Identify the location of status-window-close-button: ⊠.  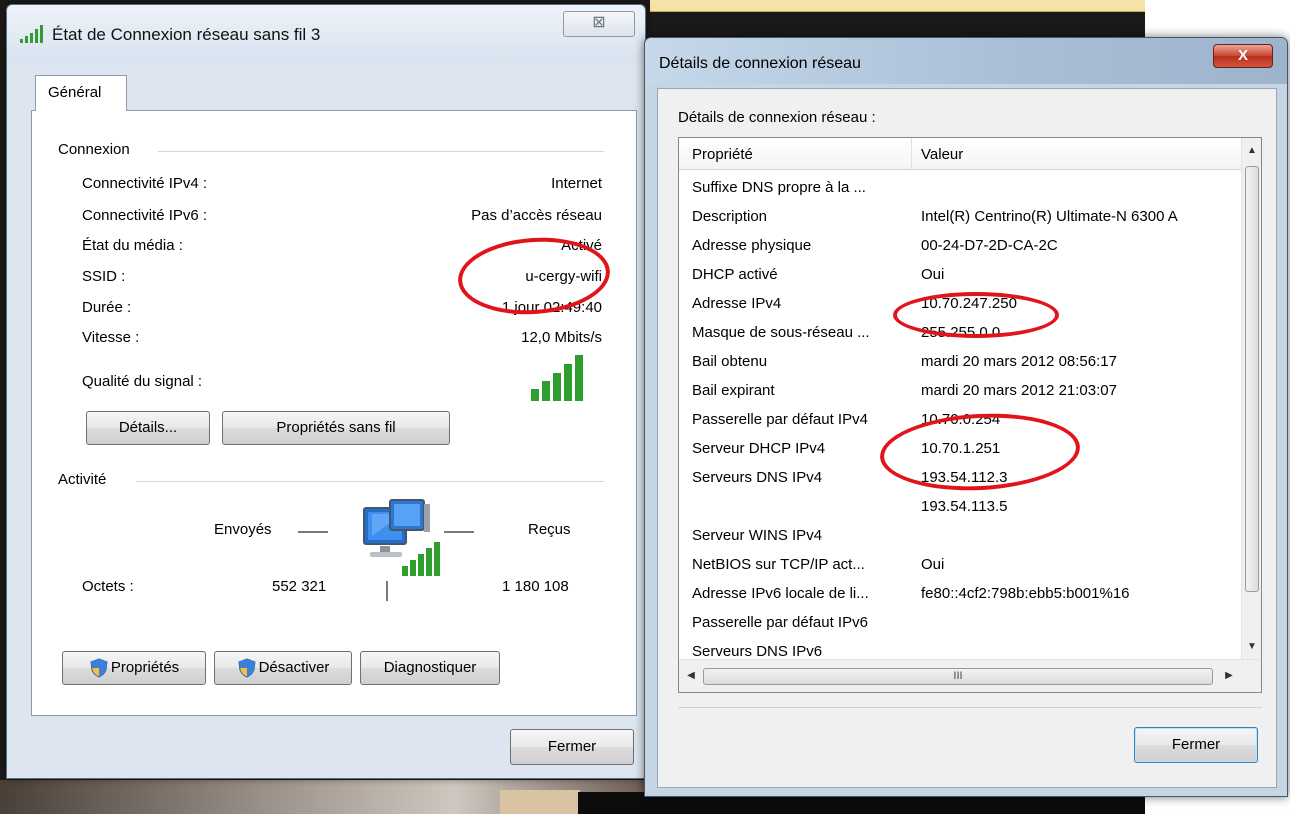
(599, 24).